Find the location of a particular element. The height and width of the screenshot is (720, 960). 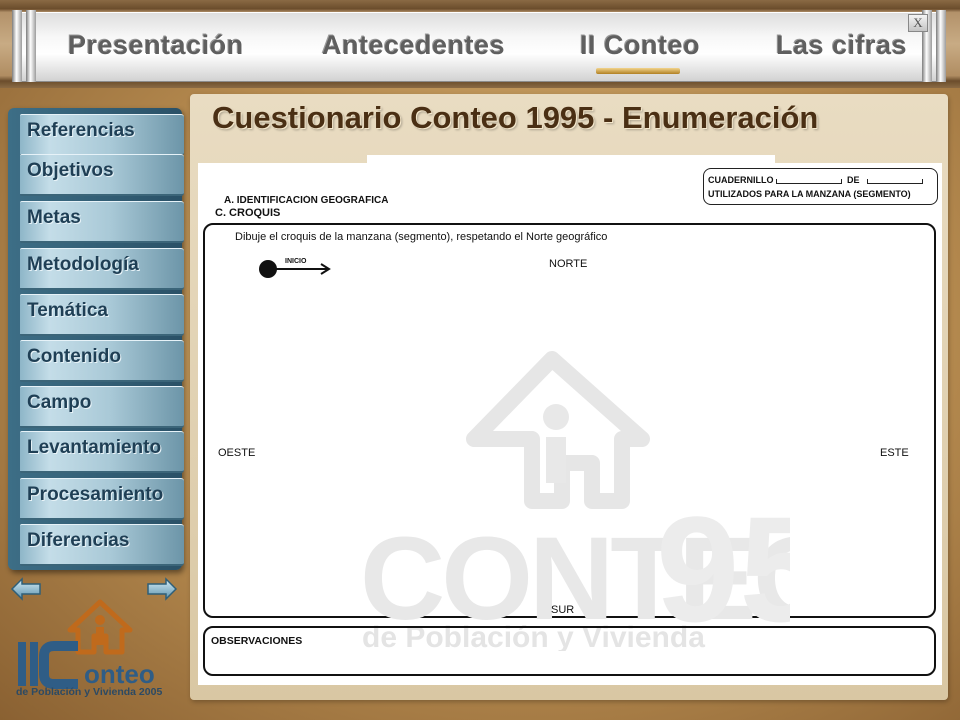

sidebar-item-metodologia: Metodología is located at coordinates (102, 269).